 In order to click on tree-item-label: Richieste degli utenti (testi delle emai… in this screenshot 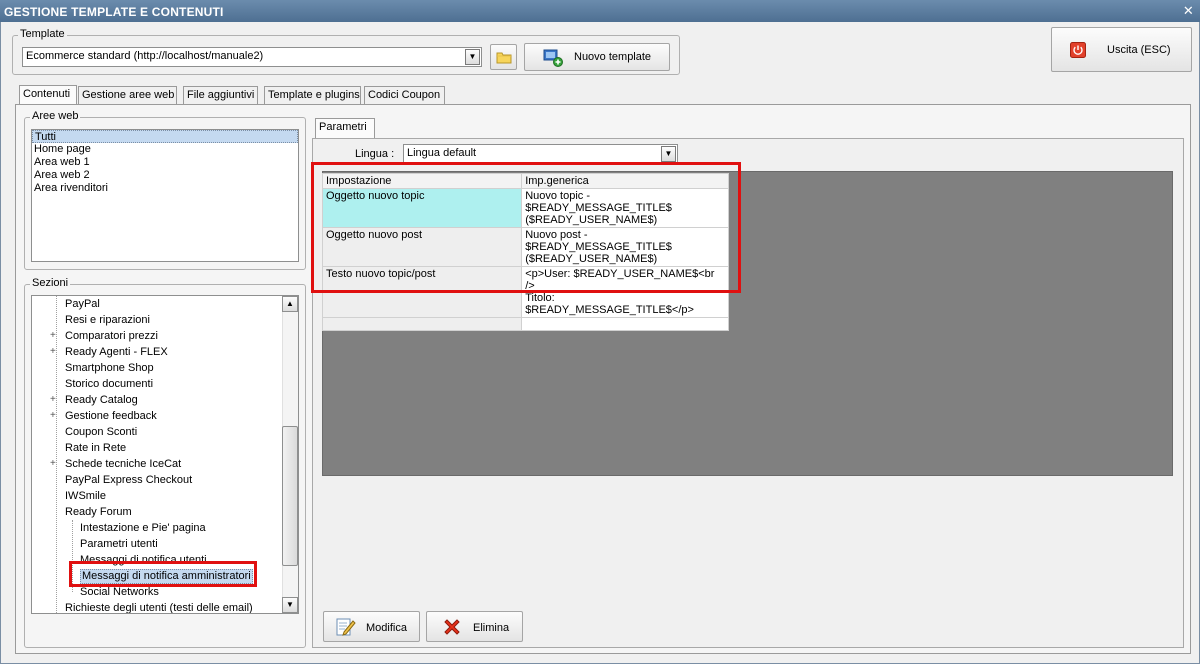, I will do `click(159, 608)`.